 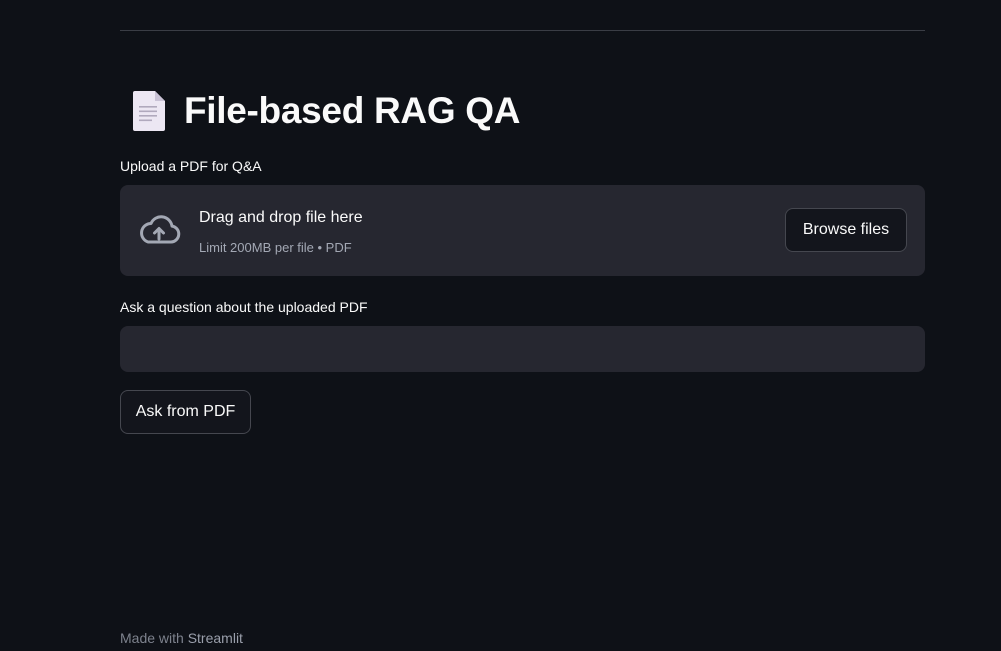 I want to click on title-row: File-based RAG QA, so click(x=320, y=111).